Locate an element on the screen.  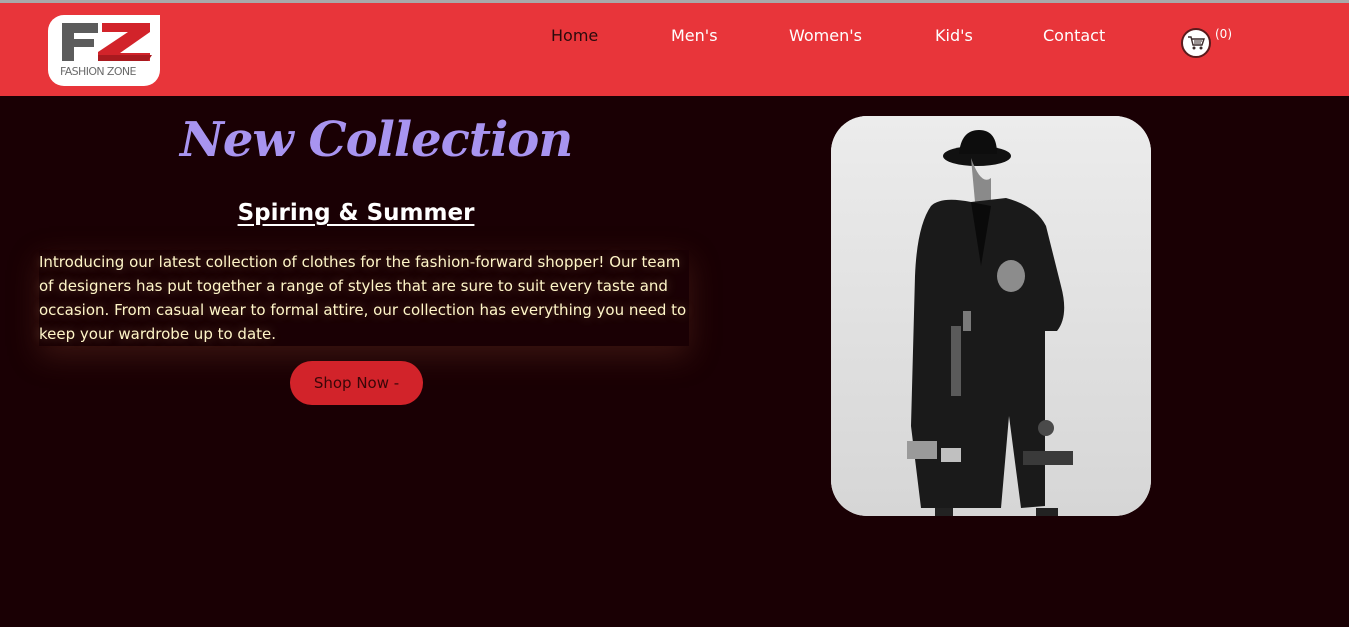
logo-text: FASHION ZONE is located at coordinates (98, 71).